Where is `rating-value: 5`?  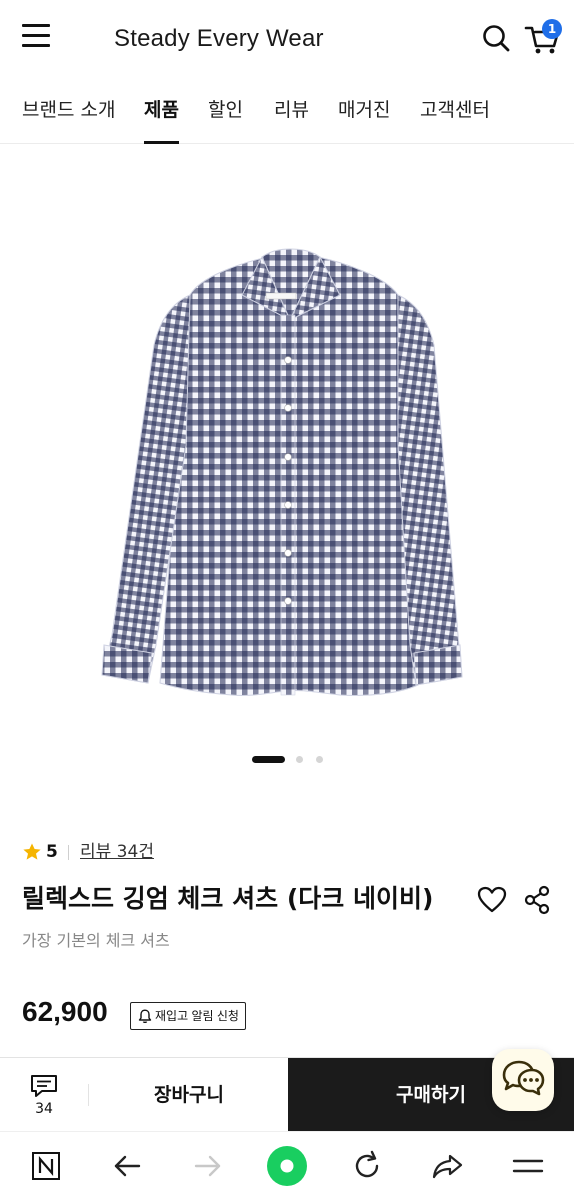
rating-value: 5 is located at coordinates (52, 852).